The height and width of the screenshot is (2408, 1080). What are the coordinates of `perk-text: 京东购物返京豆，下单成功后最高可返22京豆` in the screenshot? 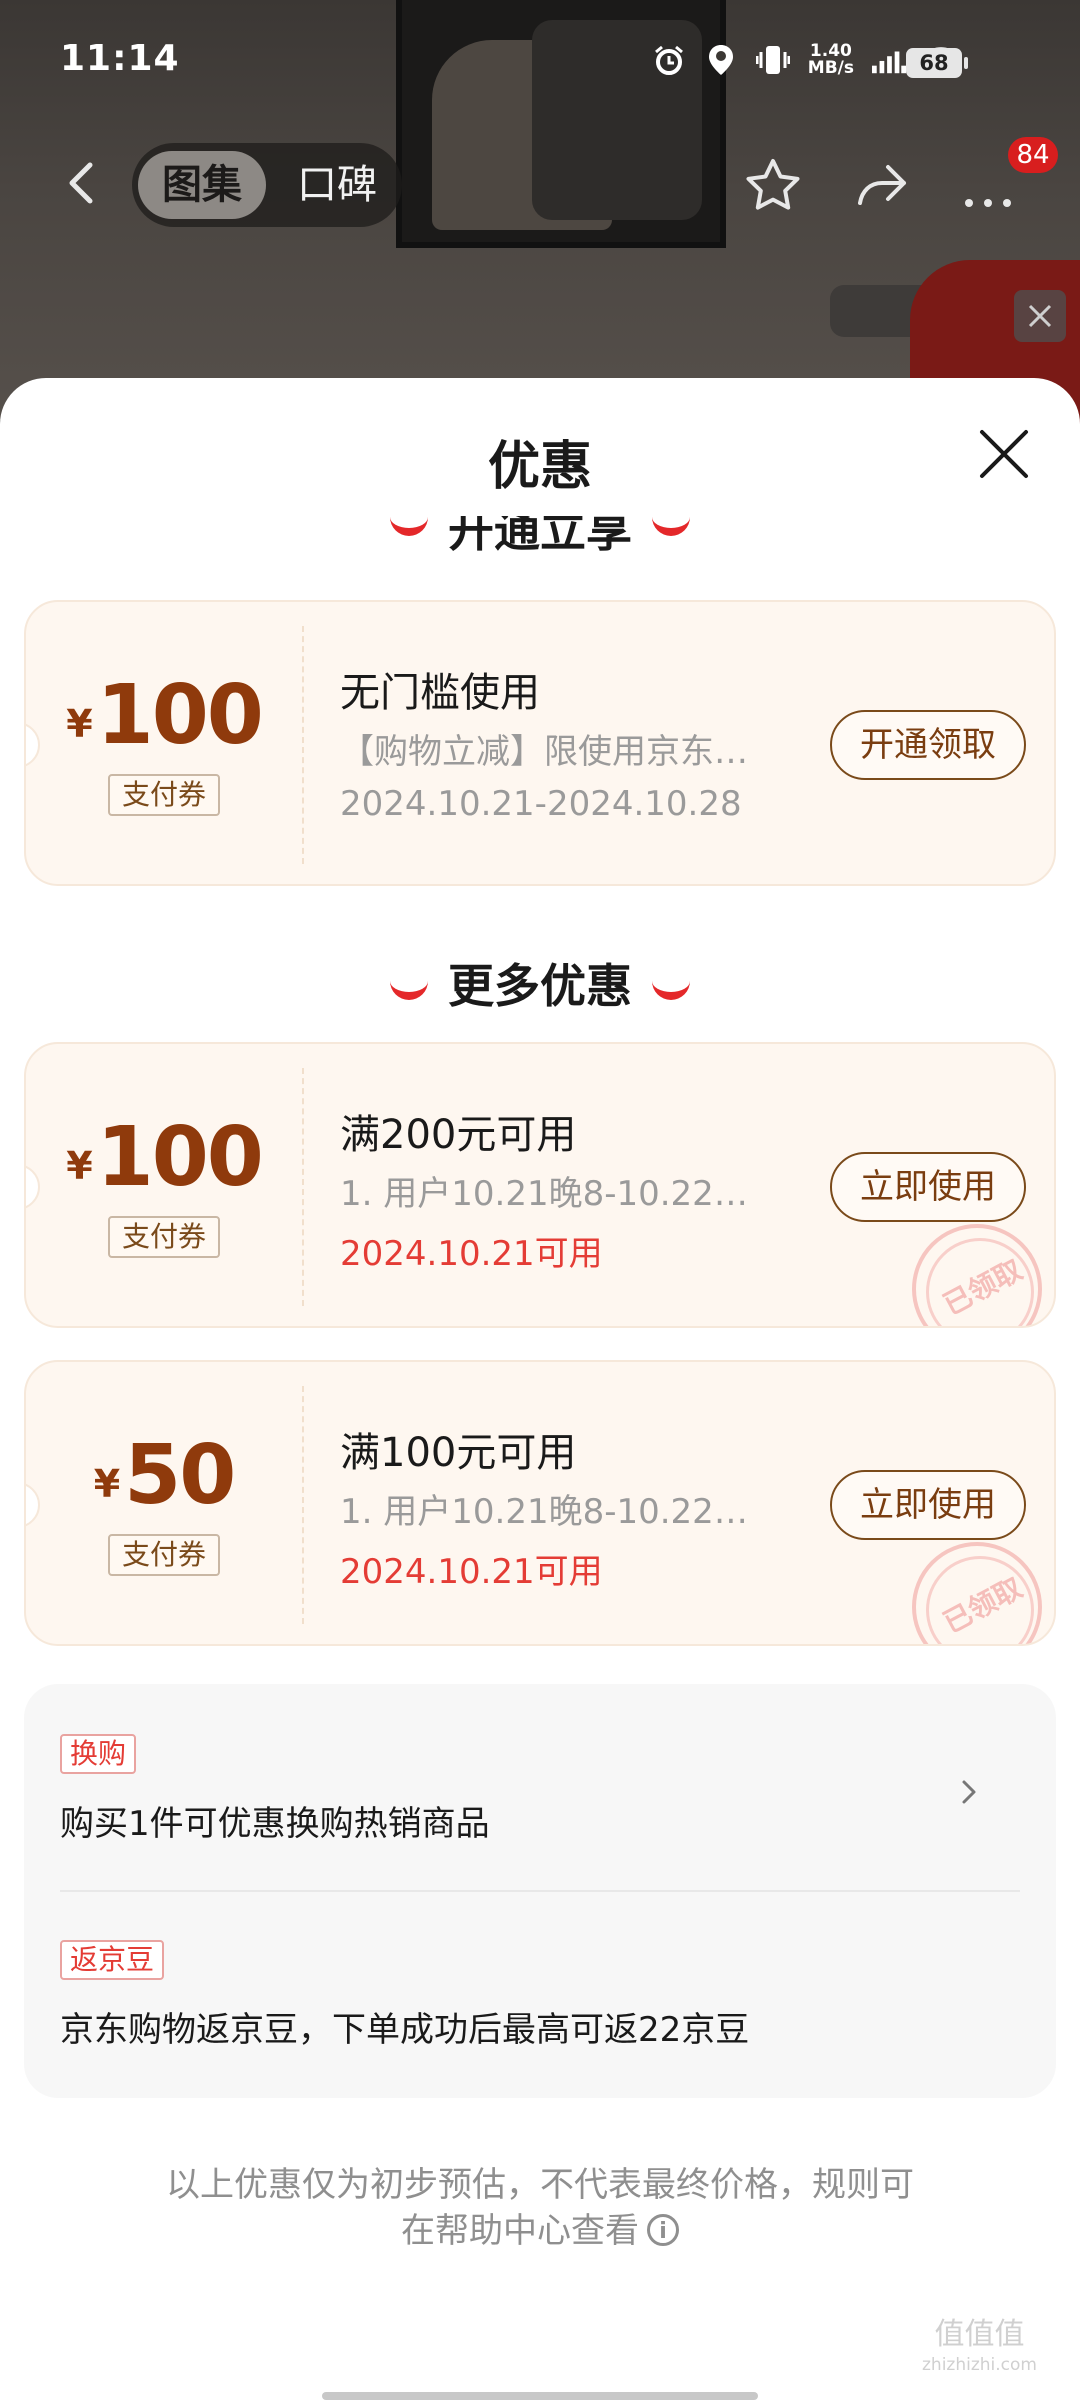 It's located at (405, 2030).